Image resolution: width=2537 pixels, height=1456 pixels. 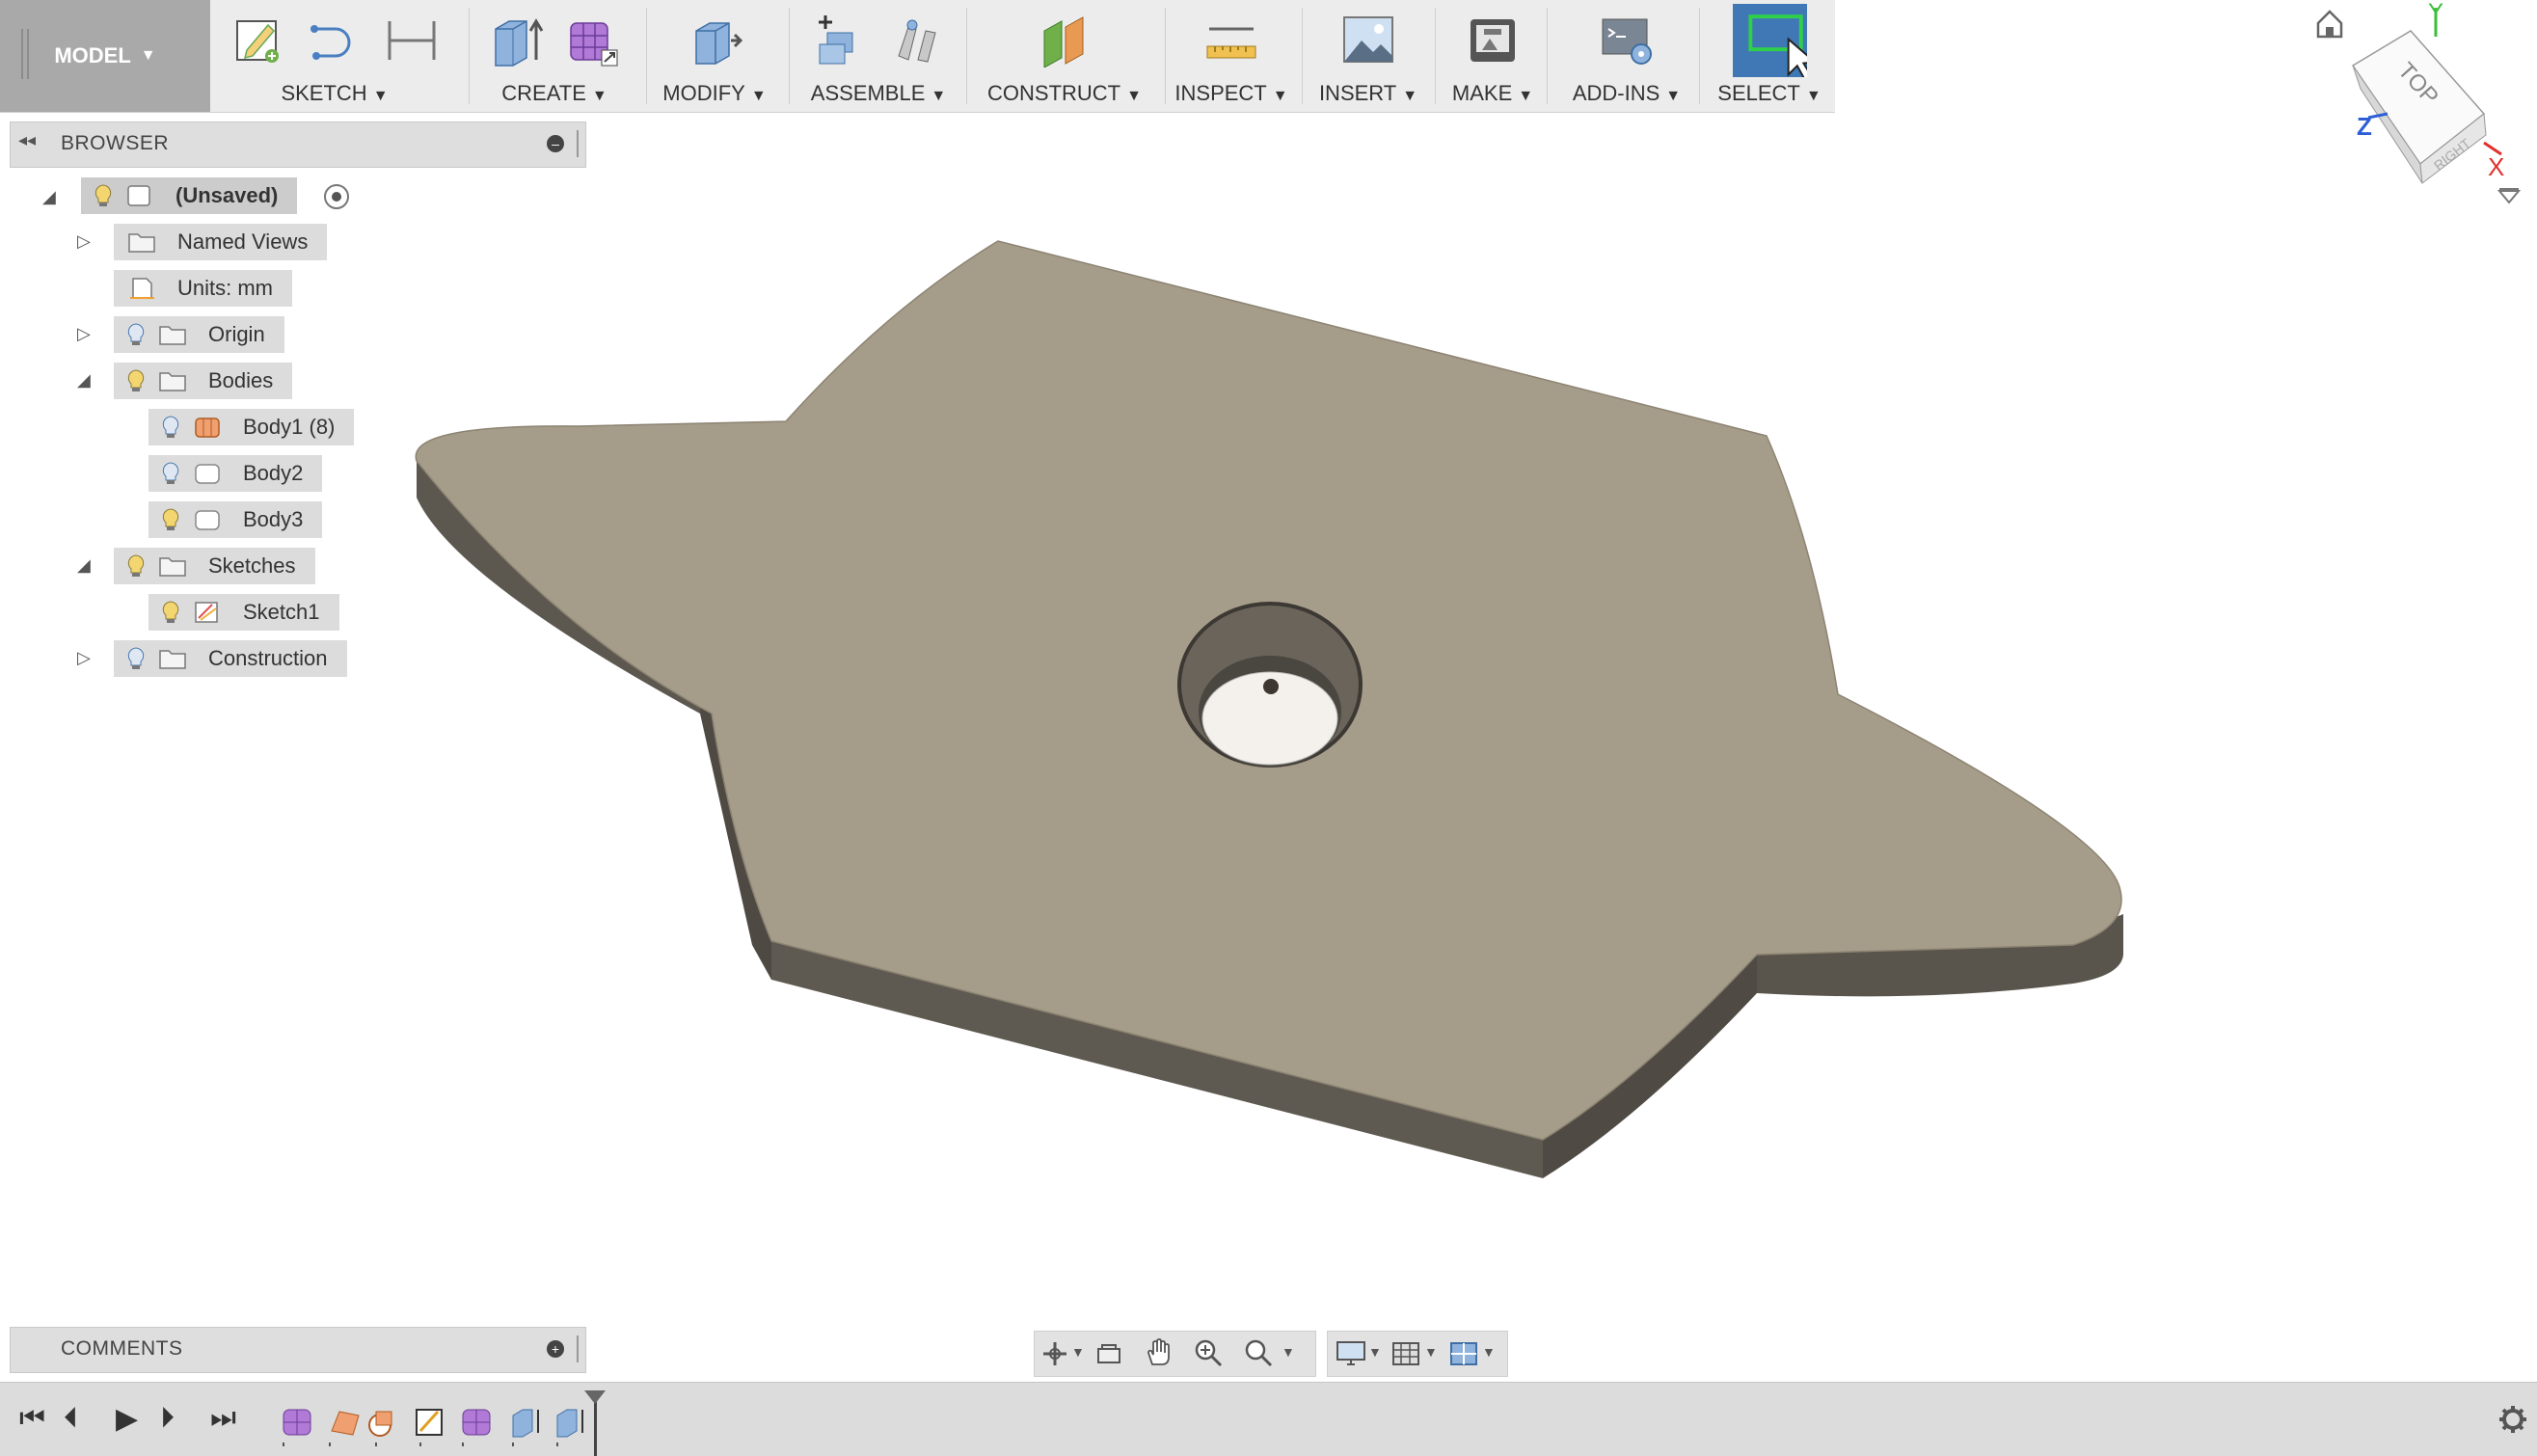 I want to click on browser-item-bodies: Bodies, so click(x=203, y=381).